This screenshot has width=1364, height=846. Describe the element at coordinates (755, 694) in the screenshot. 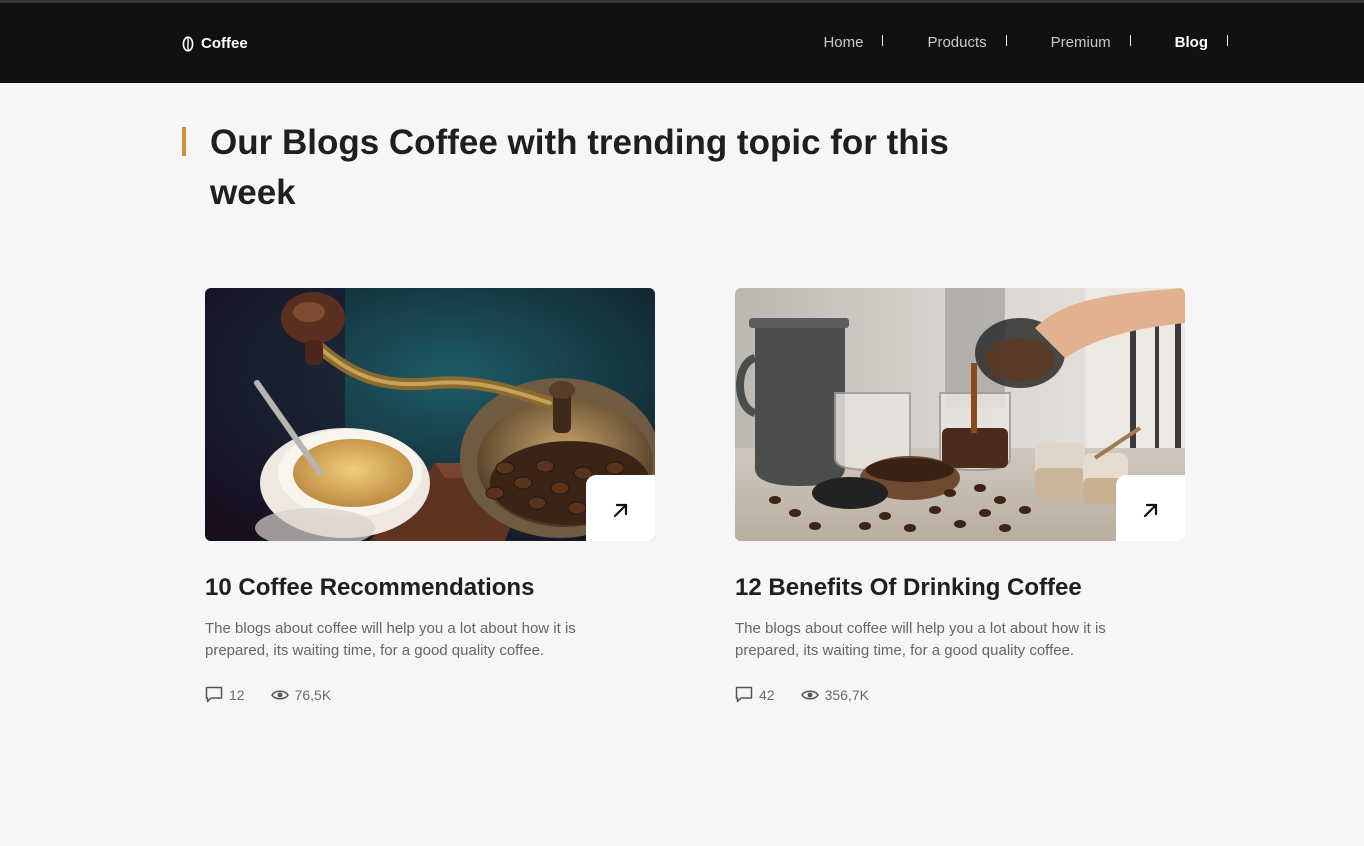

I see `comment-count: 42` at that location.